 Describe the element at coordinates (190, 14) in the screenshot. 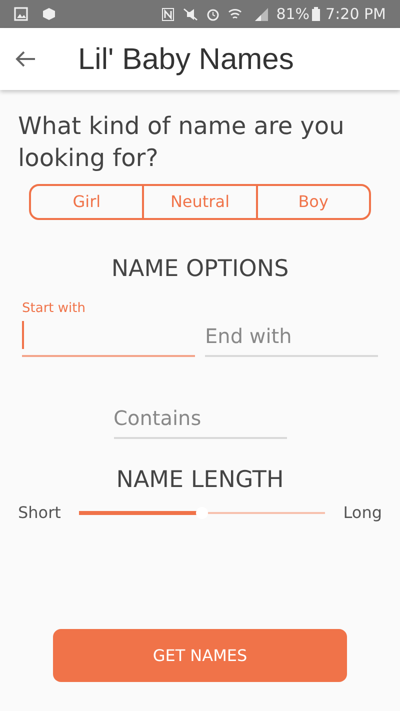

I see `mute-icon` at that location.